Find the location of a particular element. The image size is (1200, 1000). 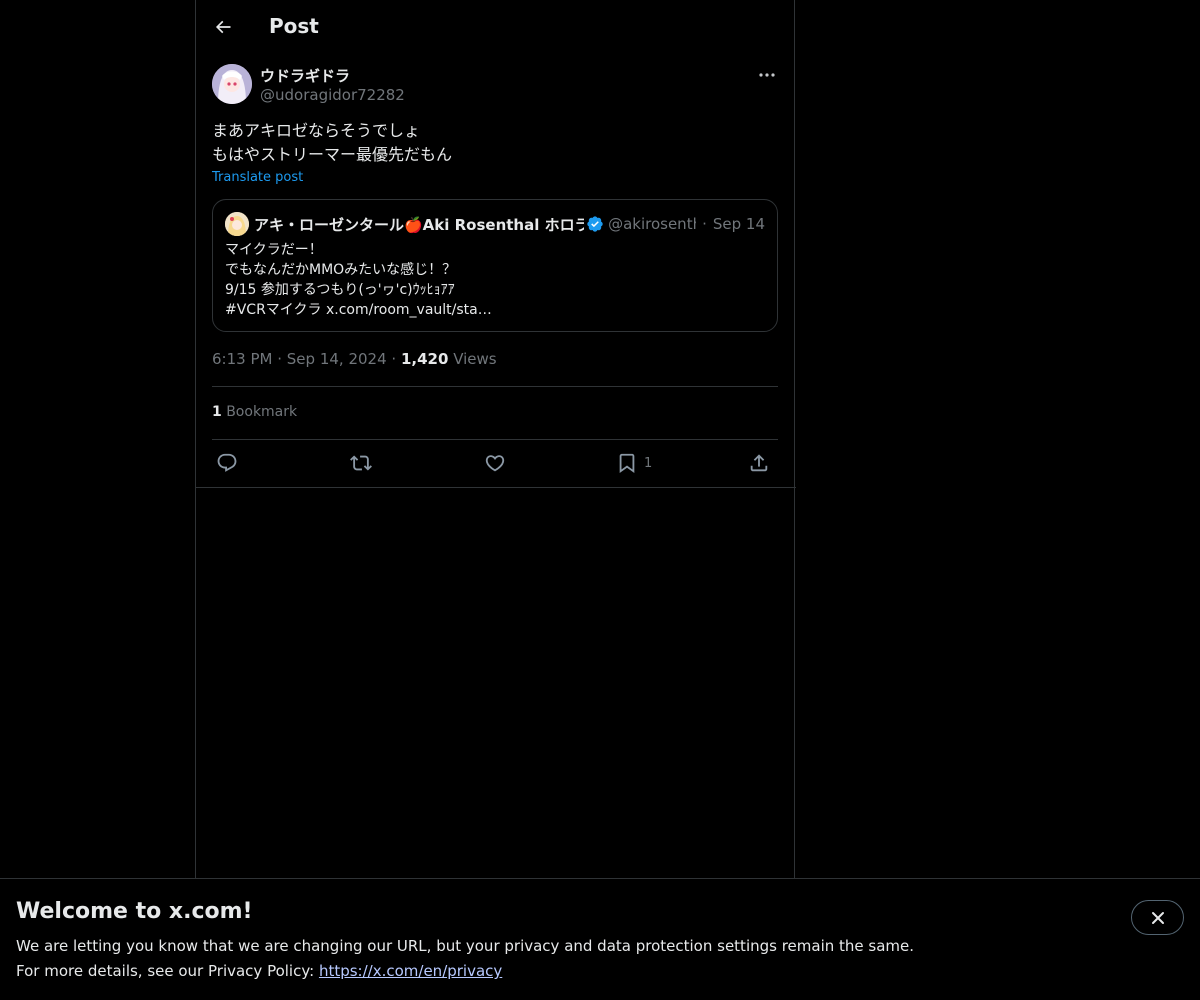

views-label: Views is located at coordinates (475, 359).